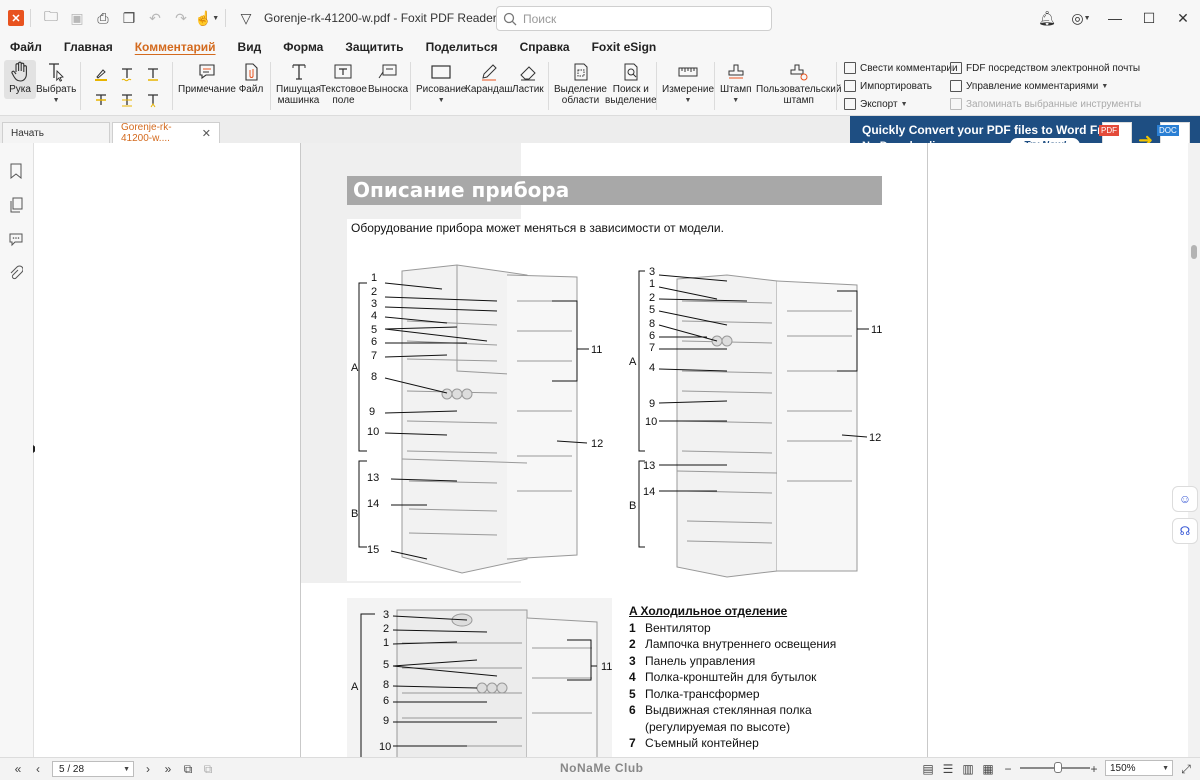 The image size is (1200, 780). Describe the element at coordinates (148, 769) in the screenshot. I see `next-page-icon: ›` at that location.